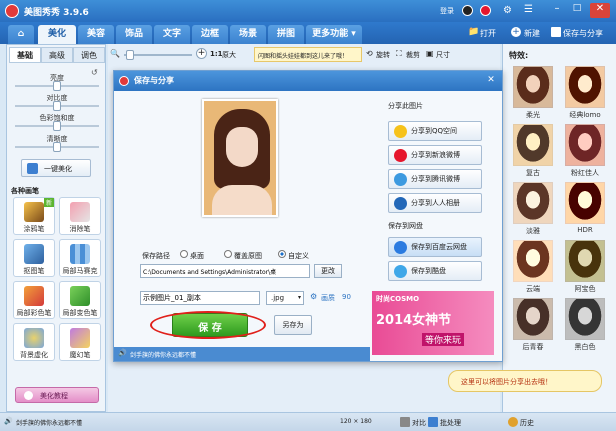 Image resolution: width=616 pixels, height=431 pixels. I want to click on filename-input, so click(200, 298).